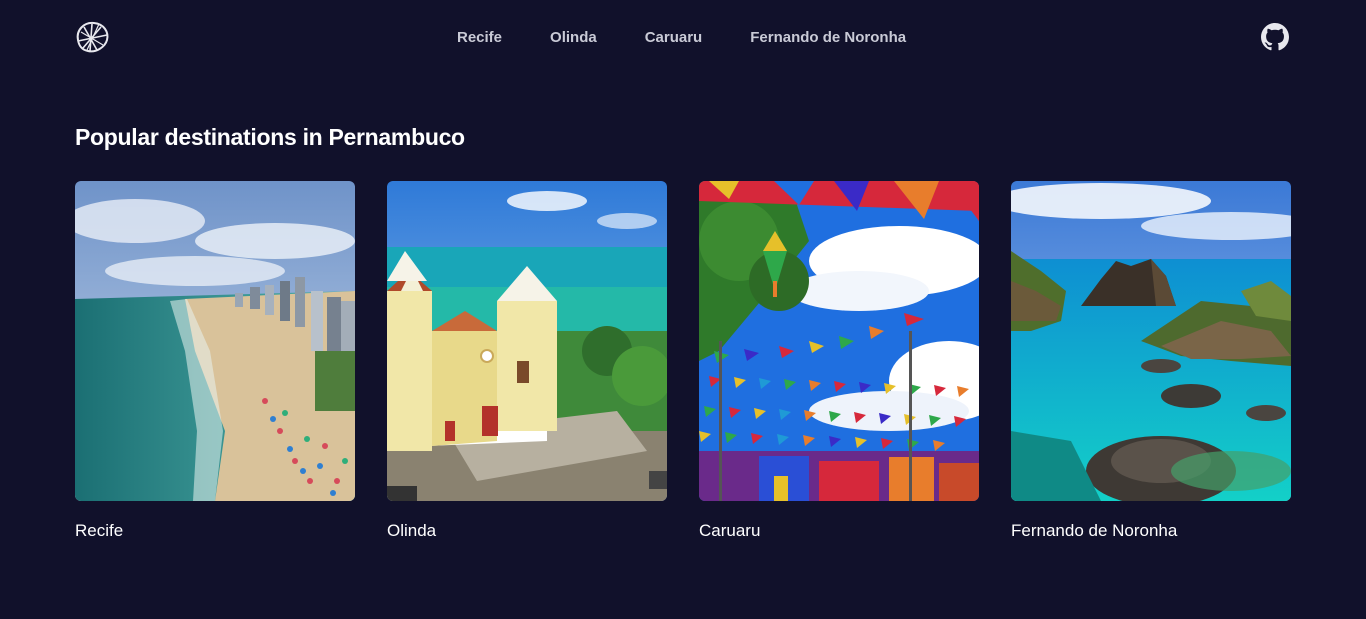  I want to click on destination-card-fernando-de-noronha: Fernando de Noronha, so click(1151, 361).